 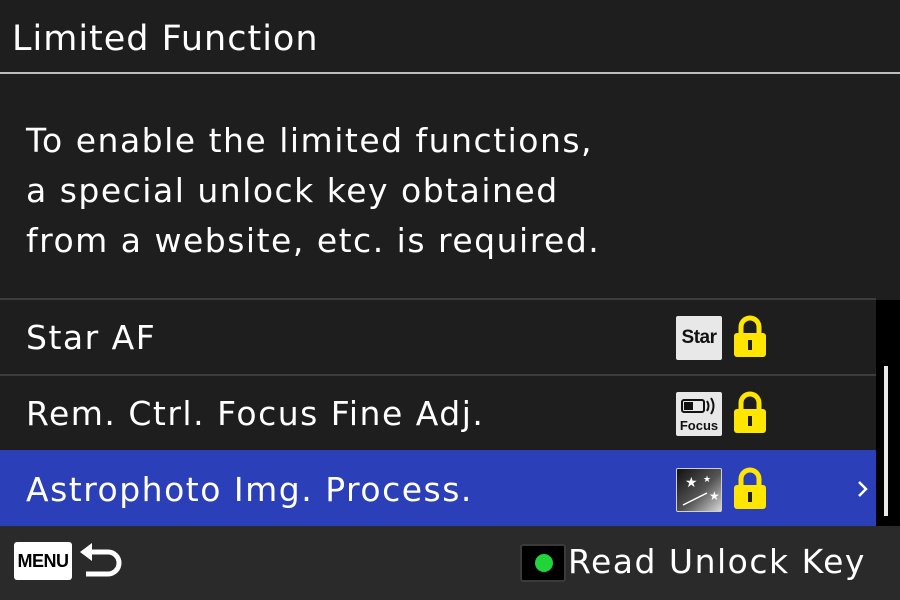 I want to click on menu-button: MENU, so click(x=43, y=561).